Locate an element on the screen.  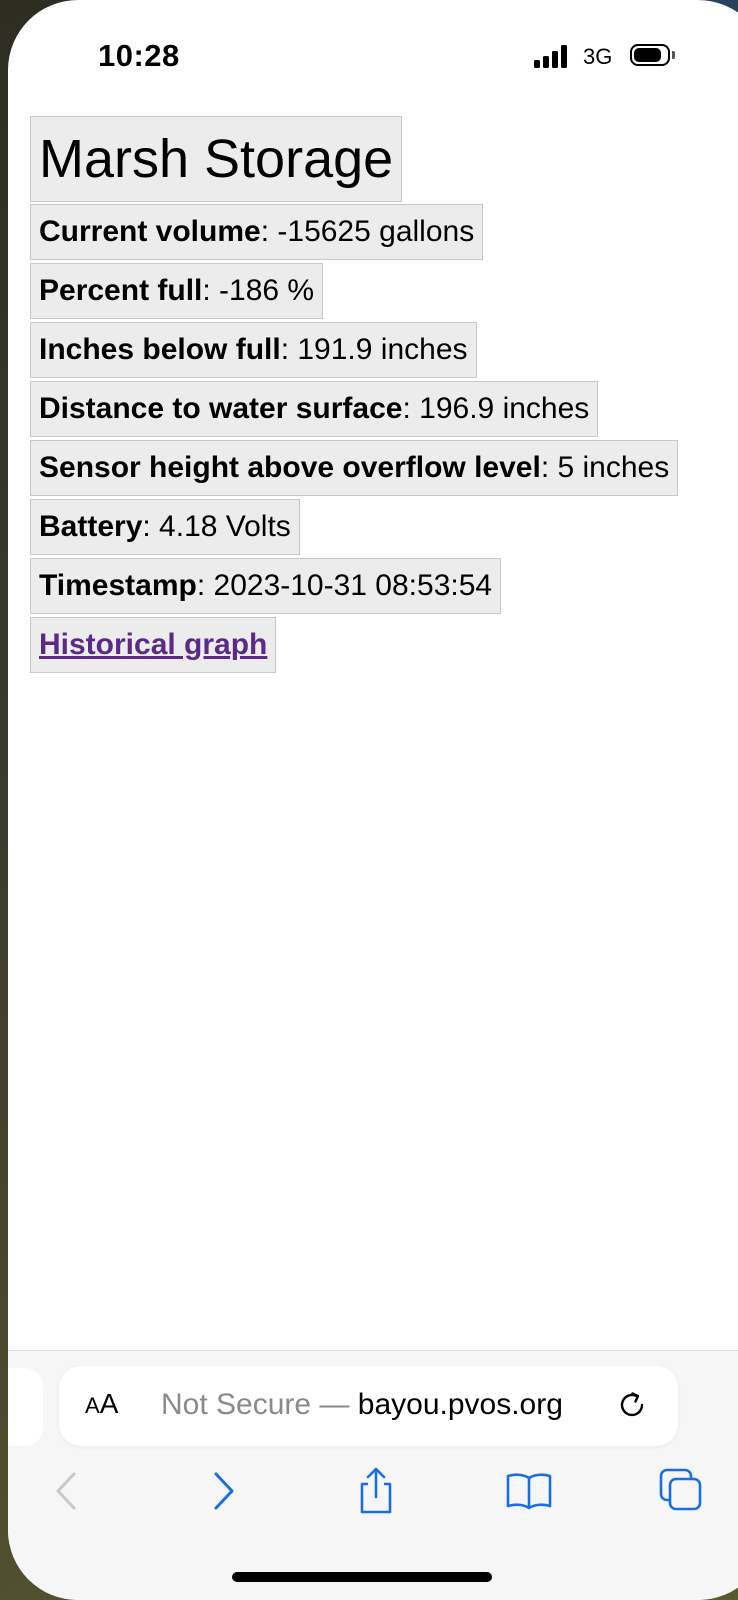
book-icon is located at coordinates (529, 1491).